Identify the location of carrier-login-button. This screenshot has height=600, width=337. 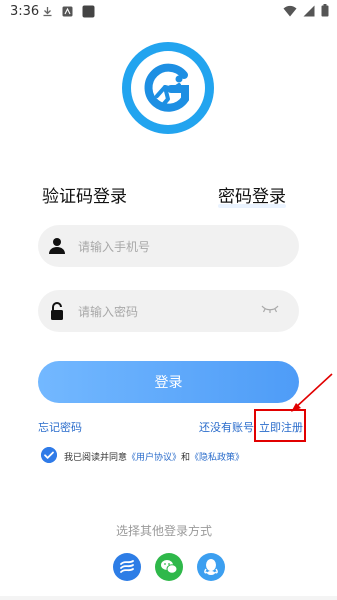
(127, 567).